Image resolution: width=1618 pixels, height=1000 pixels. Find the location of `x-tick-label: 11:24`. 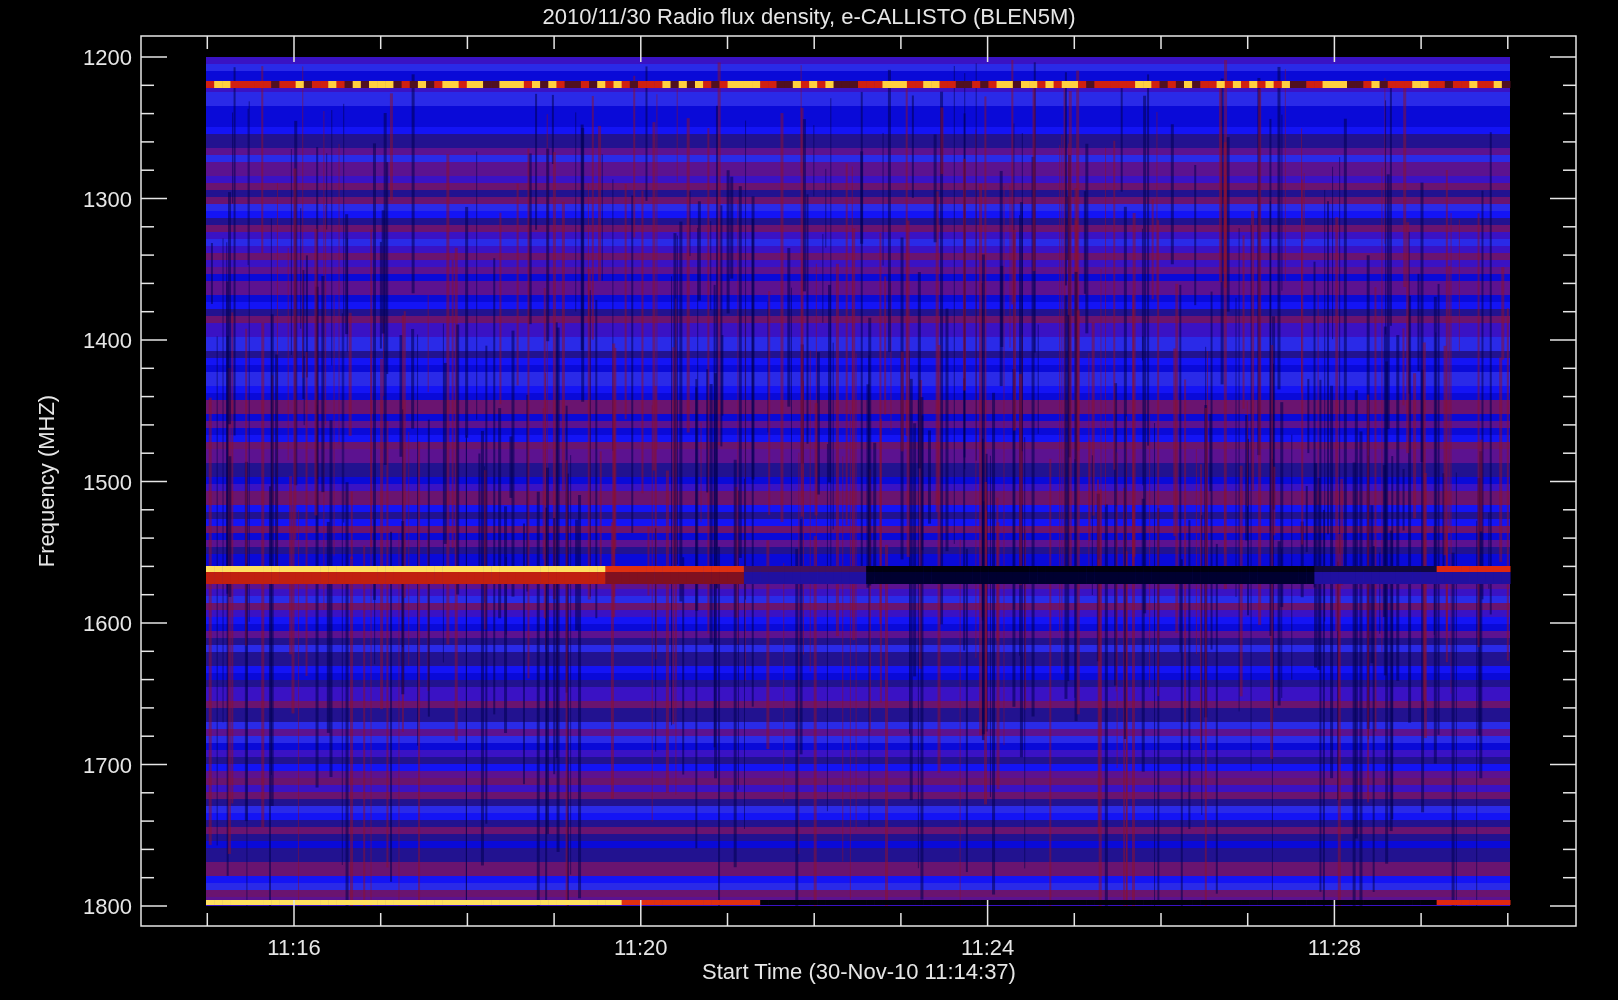

x-tick-label: 11:24 is located at coordinates (987, 947).